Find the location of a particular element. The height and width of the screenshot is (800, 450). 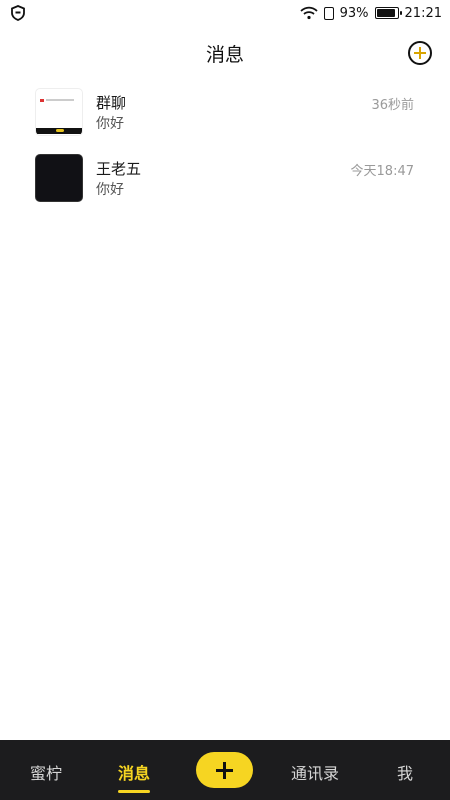

create-post-button is located at coordinates (224, 770).